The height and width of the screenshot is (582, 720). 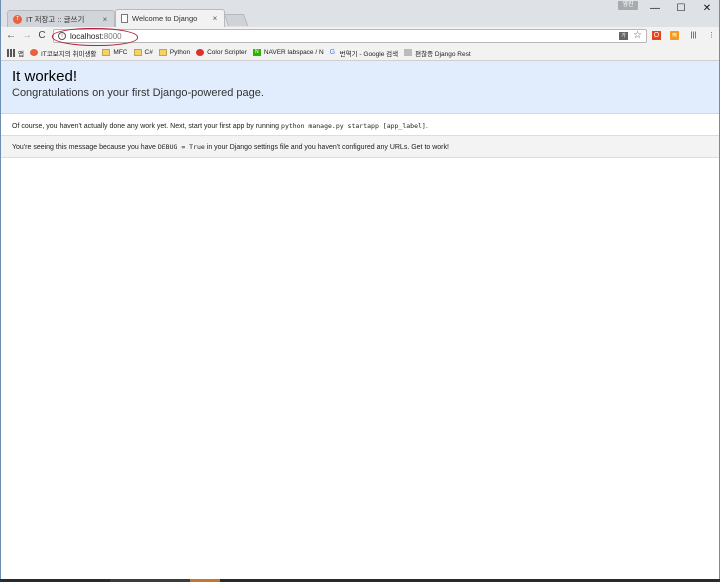 I want to click on startapp-command: python manage.py startapp [app_label], so click(x=353, y=126).